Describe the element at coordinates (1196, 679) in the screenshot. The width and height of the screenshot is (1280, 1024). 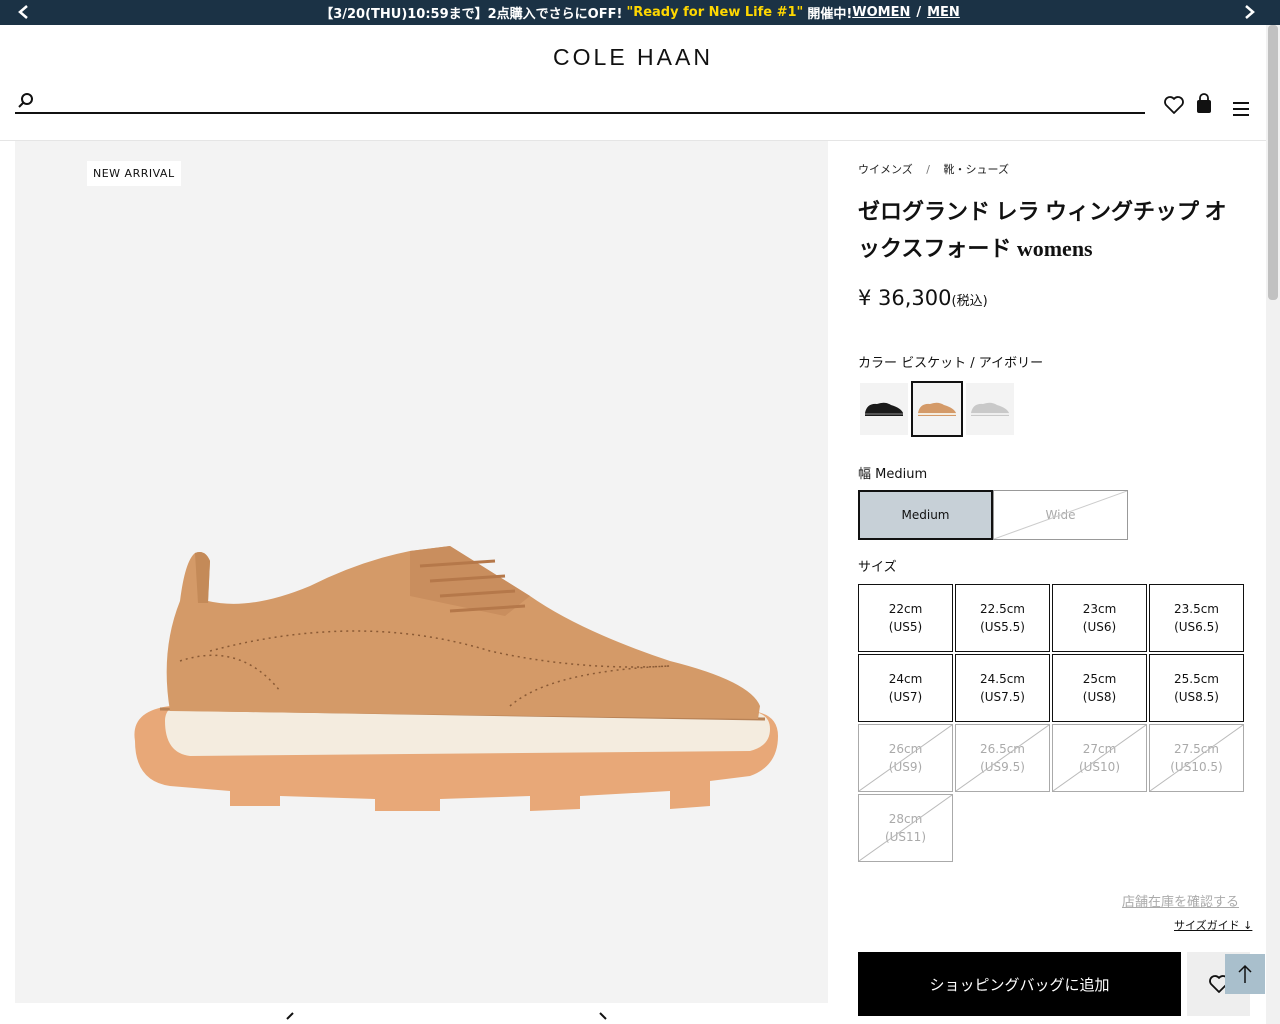
I see `size-cm: 25.5cm` at that location.